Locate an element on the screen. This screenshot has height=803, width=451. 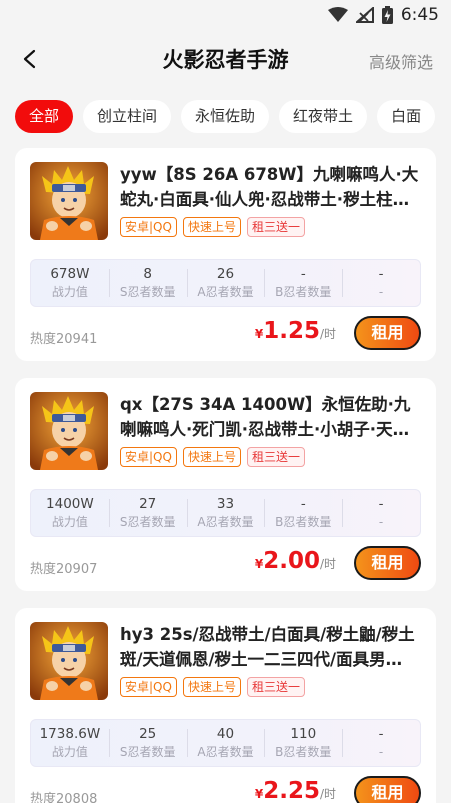
stat-a-count: 40 A忍者数量 is located at coordinates (225, 743).